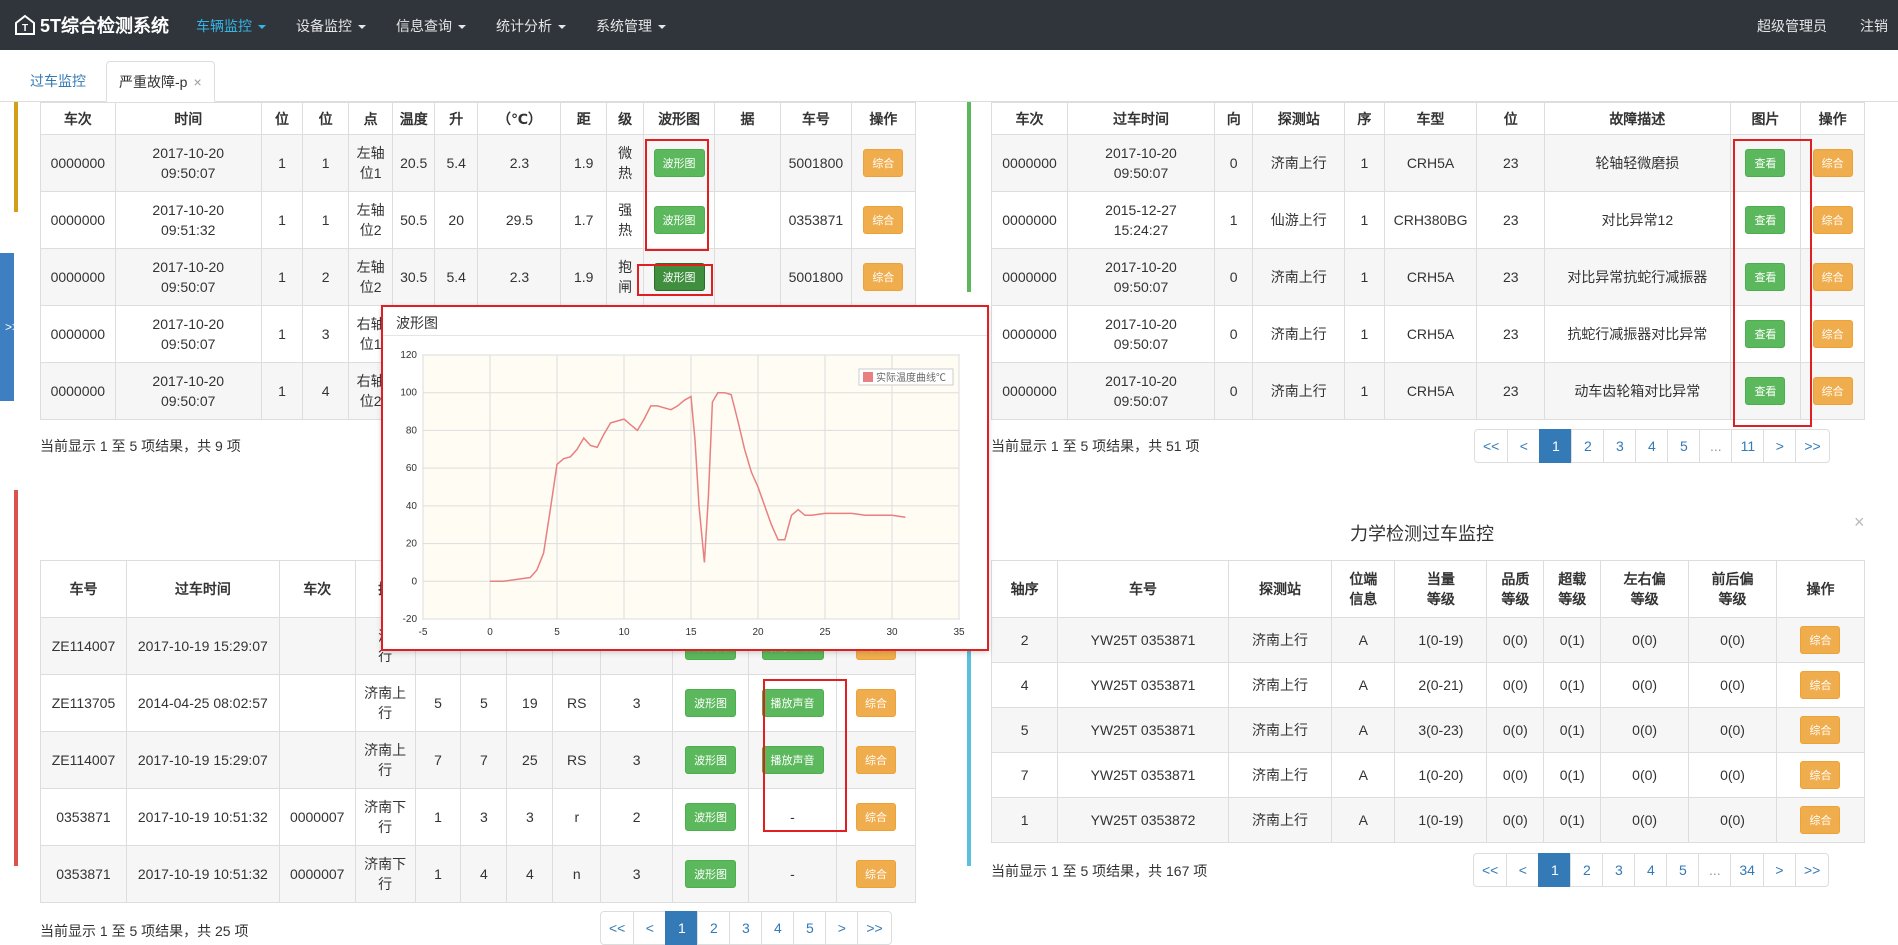 This screenshot has height=945, width=1898. Describe the element at coordinates (531, 26) in the screenshot. I see `menu-statistics: 统计分析` at that location.